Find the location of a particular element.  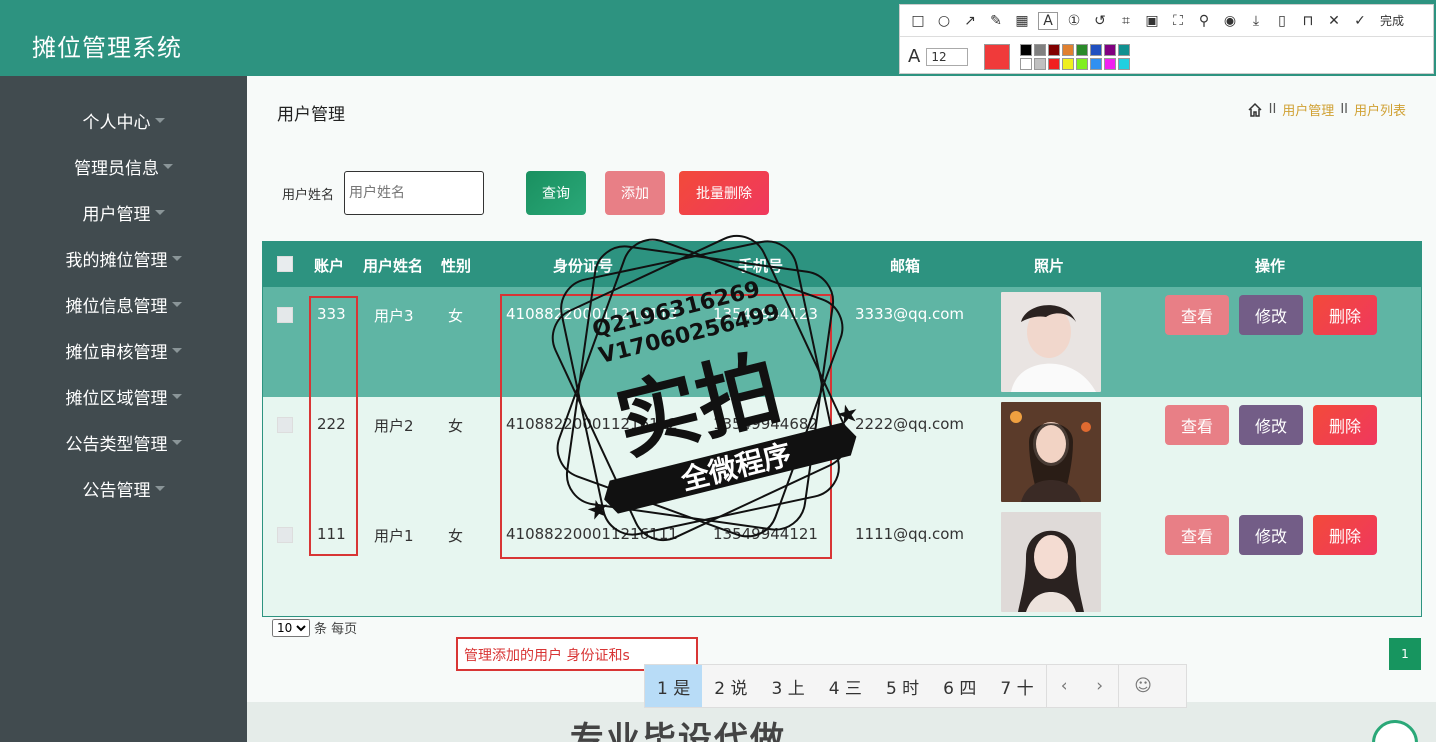

pin-icon: ⚲ is located at coordinates (1204, 21).